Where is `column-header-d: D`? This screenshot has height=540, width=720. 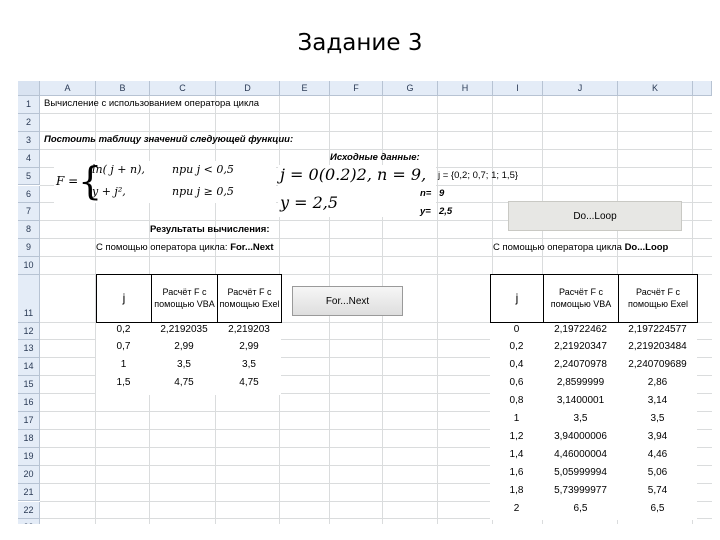 column-header-d: D is located at coordinates (248, 88).